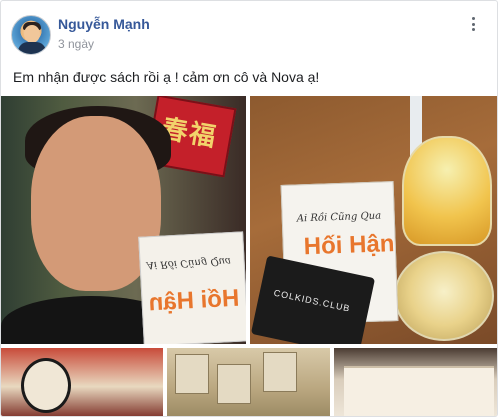  What do you see at coordinates (312, 300) in the screenshot?
I see `pouch-label: COLKIDS.CLUB` at bounding box center [312, 300].